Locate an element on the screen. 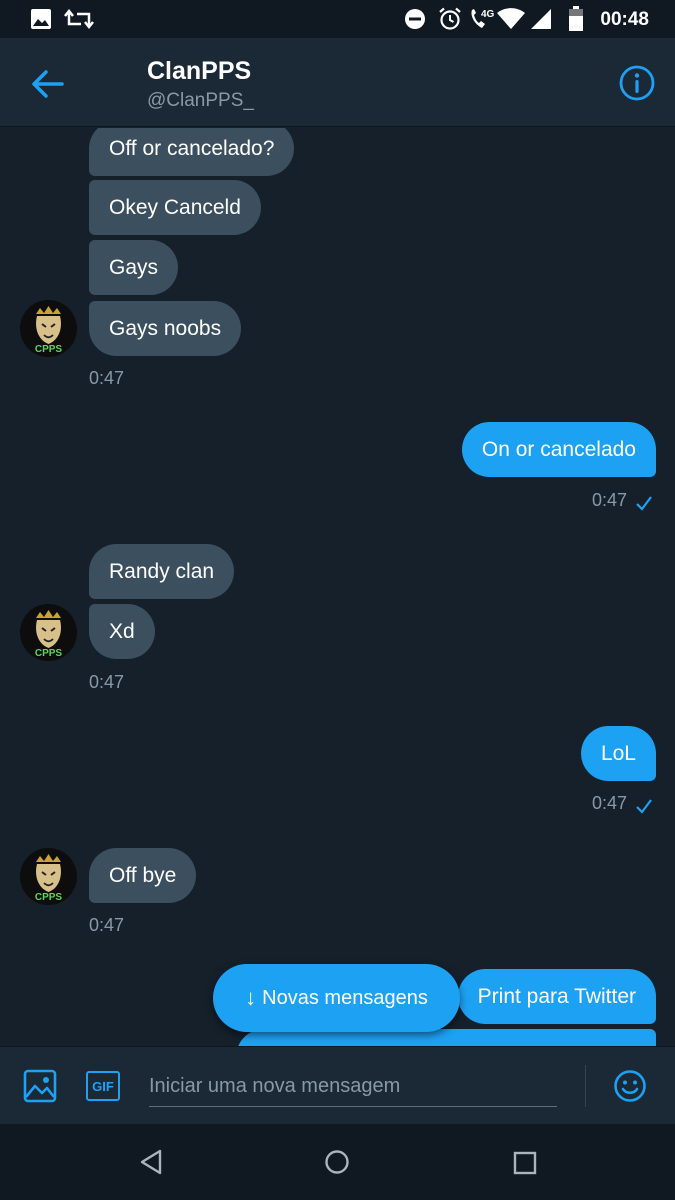 The image size is (675, 1200). arrow-left-icon is located at coordinates (48, 84).